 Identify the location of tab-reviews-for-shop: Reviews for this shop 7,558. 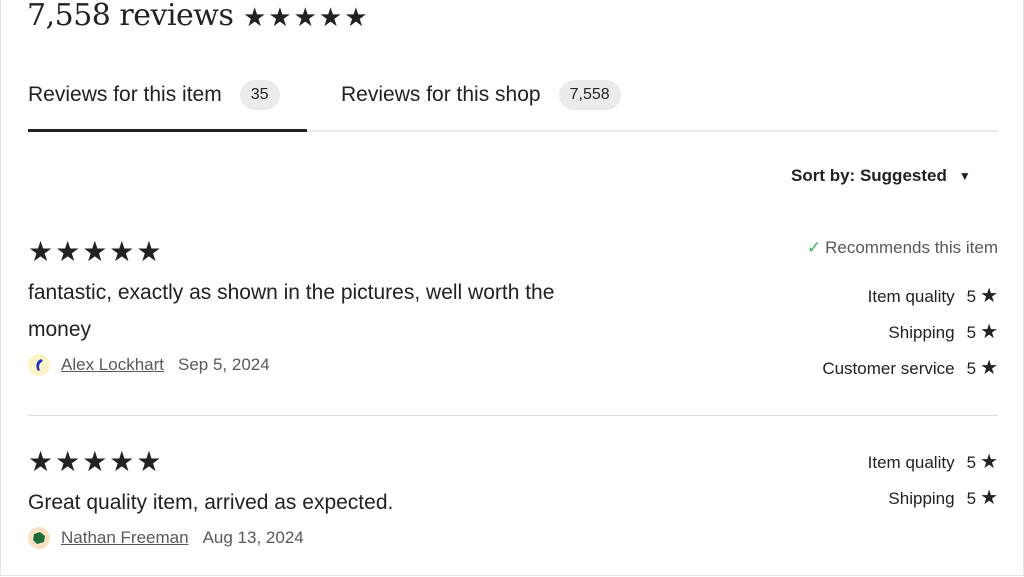
(481, 95).